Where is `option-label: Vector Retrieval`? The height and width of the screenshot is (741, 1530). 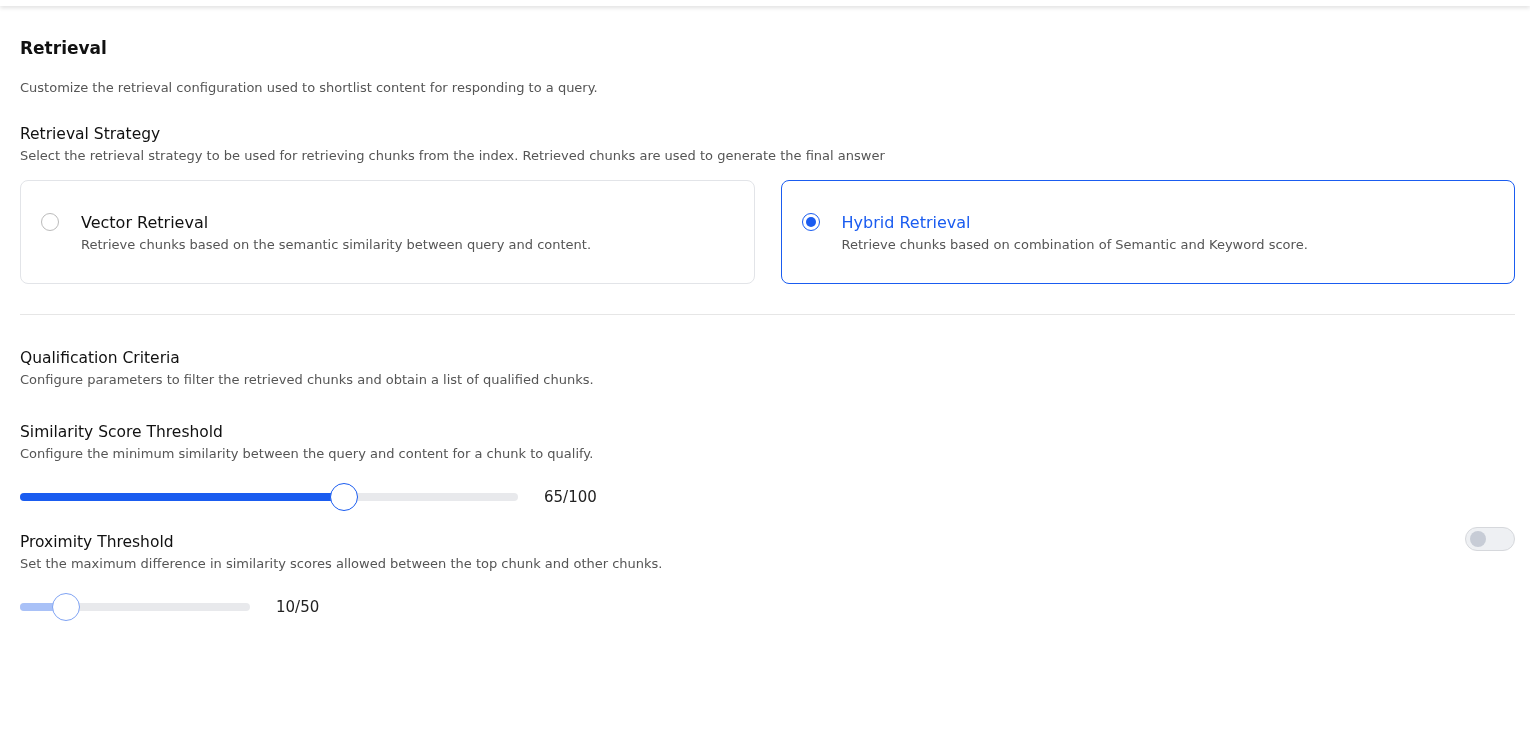
option-label: Vector Retrieval is located at coordinates (145, 222).